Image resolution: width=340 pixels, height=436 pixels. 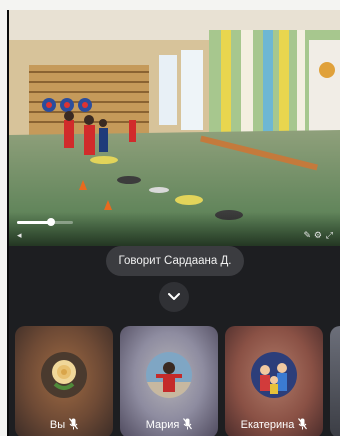 I want to click on participant-tile-maria: Мария, so click(x=169, y=381).